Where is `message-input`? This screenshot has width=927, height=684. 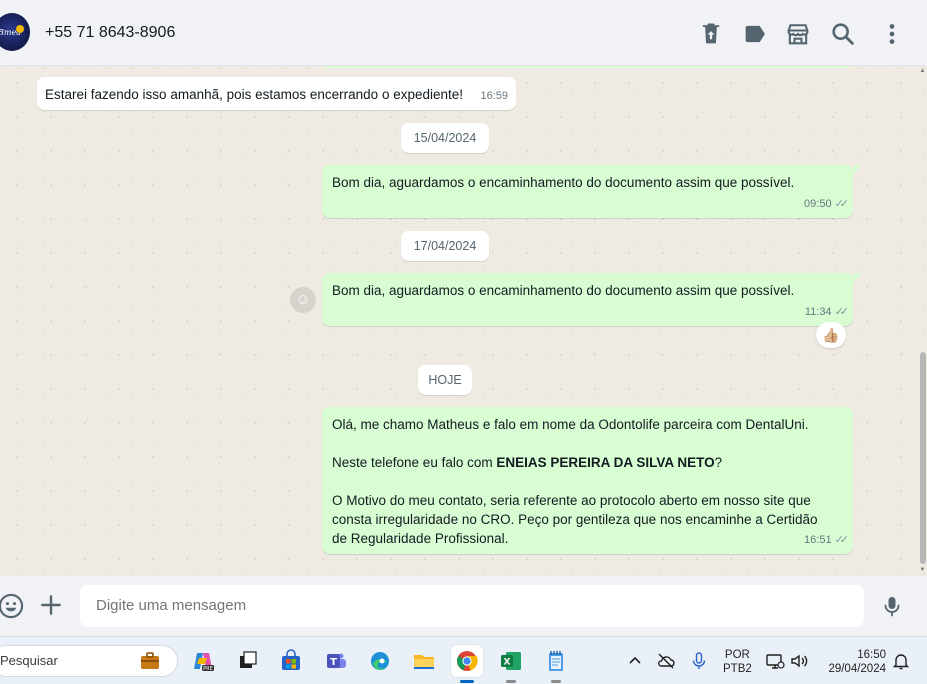
message-input is located at coordinates (472, 606).